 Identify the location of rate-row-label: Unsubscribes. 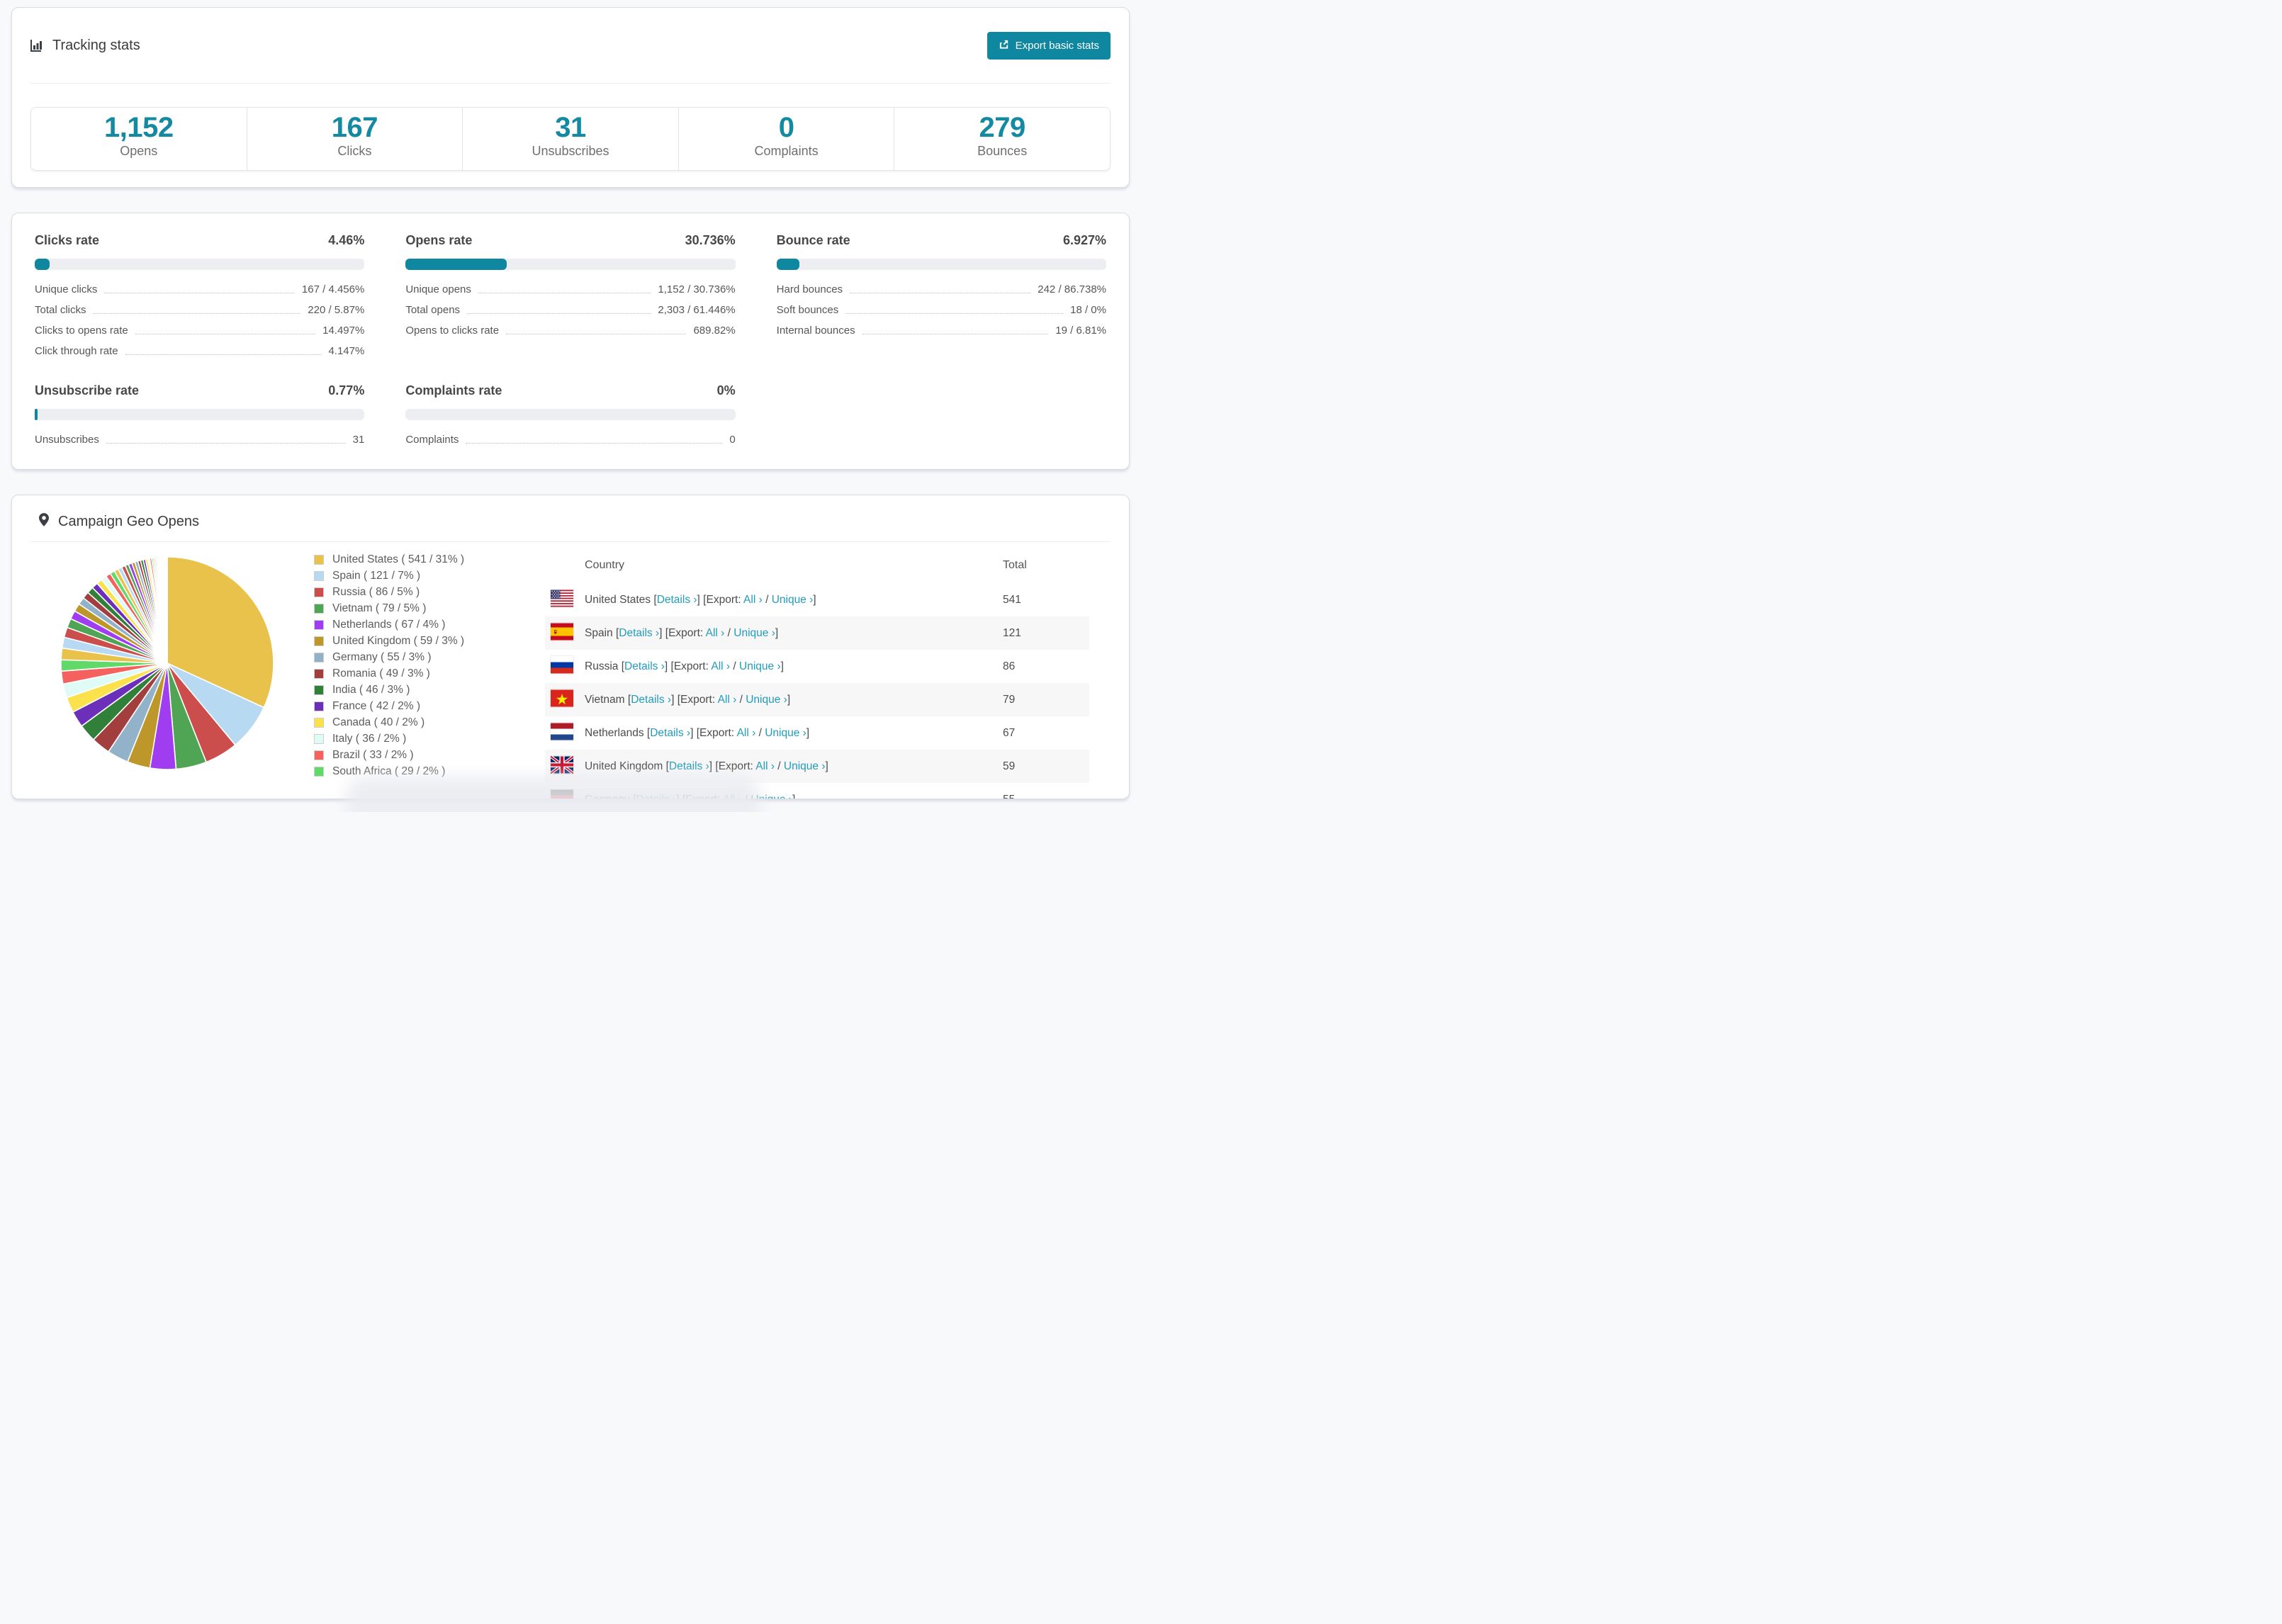
(67, 440).